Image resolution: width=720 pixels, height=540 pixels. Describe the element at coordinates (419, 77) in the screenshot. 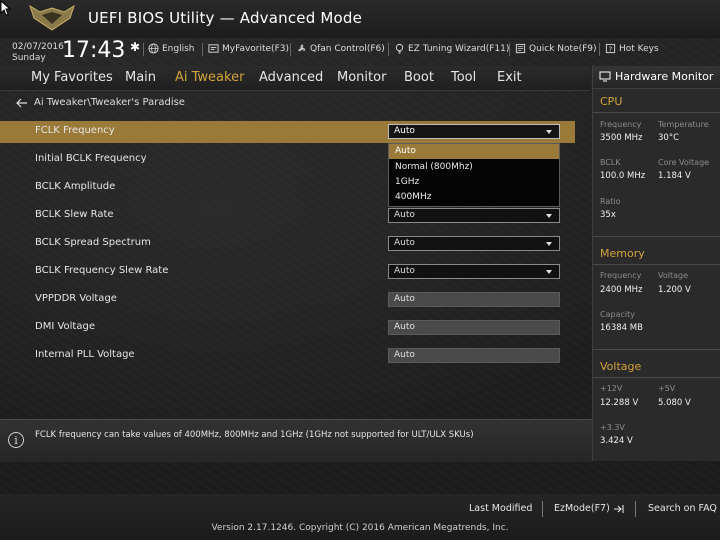

I see `tab-boot: Boot` at that location.